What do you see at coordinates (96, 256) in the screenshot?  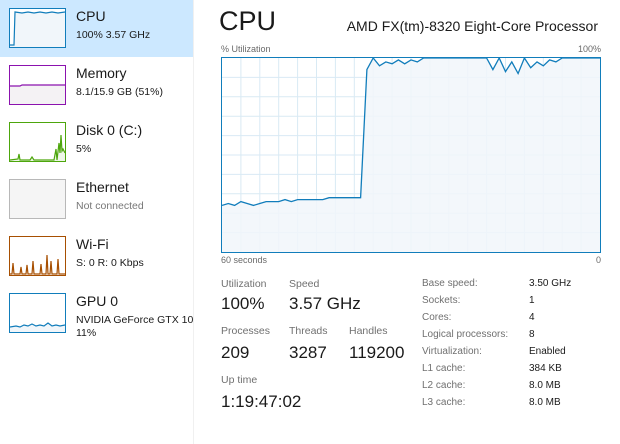 I see `sidebar-item-wifi: Wi-Fi S: 0 R: 0 Kbps` at bounding box center [96, 256].